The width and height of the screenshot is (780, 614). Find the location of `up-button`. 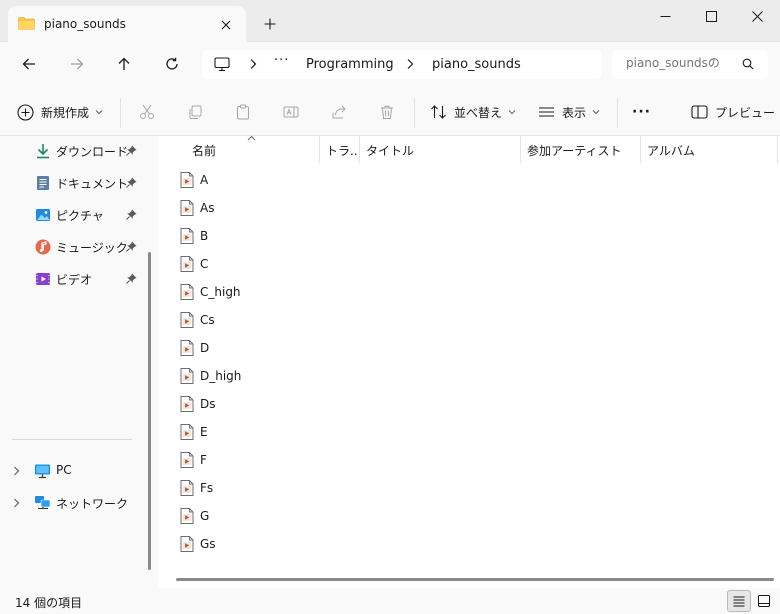

up-button is located at coordinates (124, 64).